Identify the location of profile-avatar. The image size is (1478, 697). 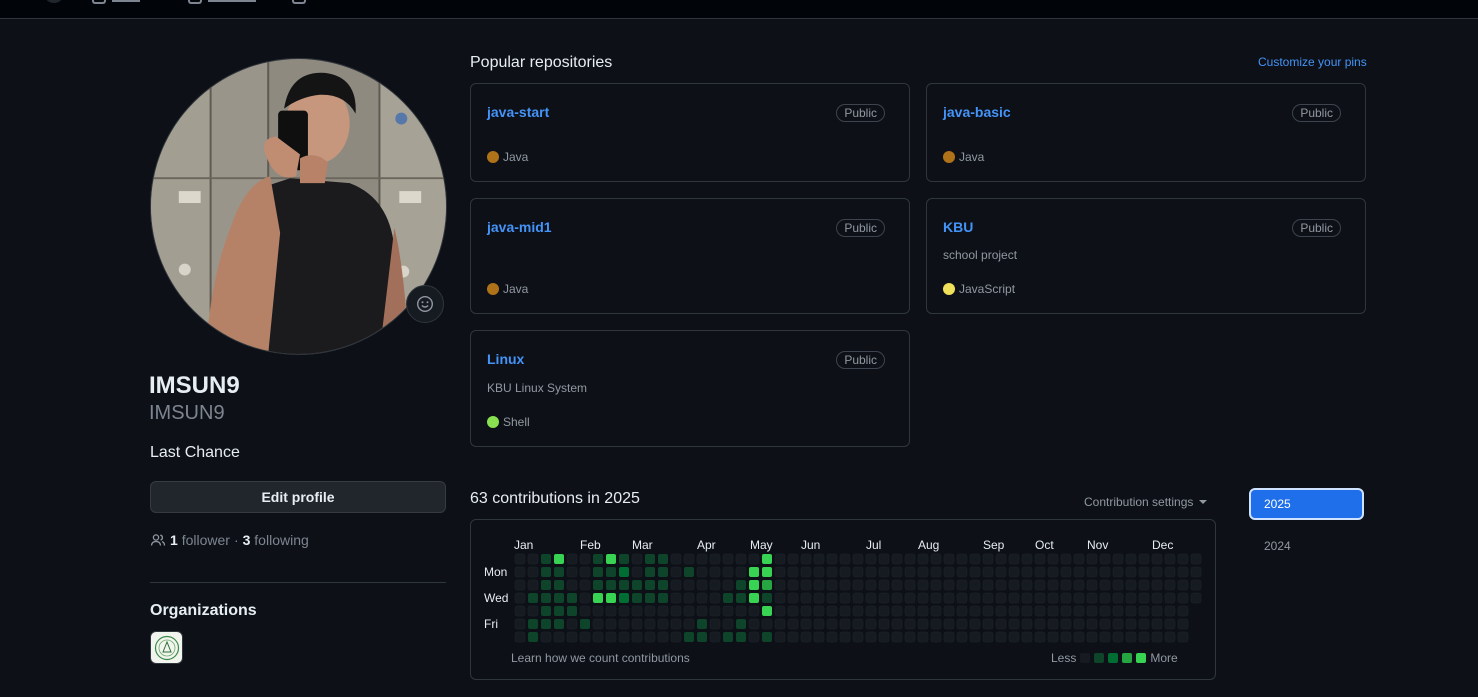
(298, 206).